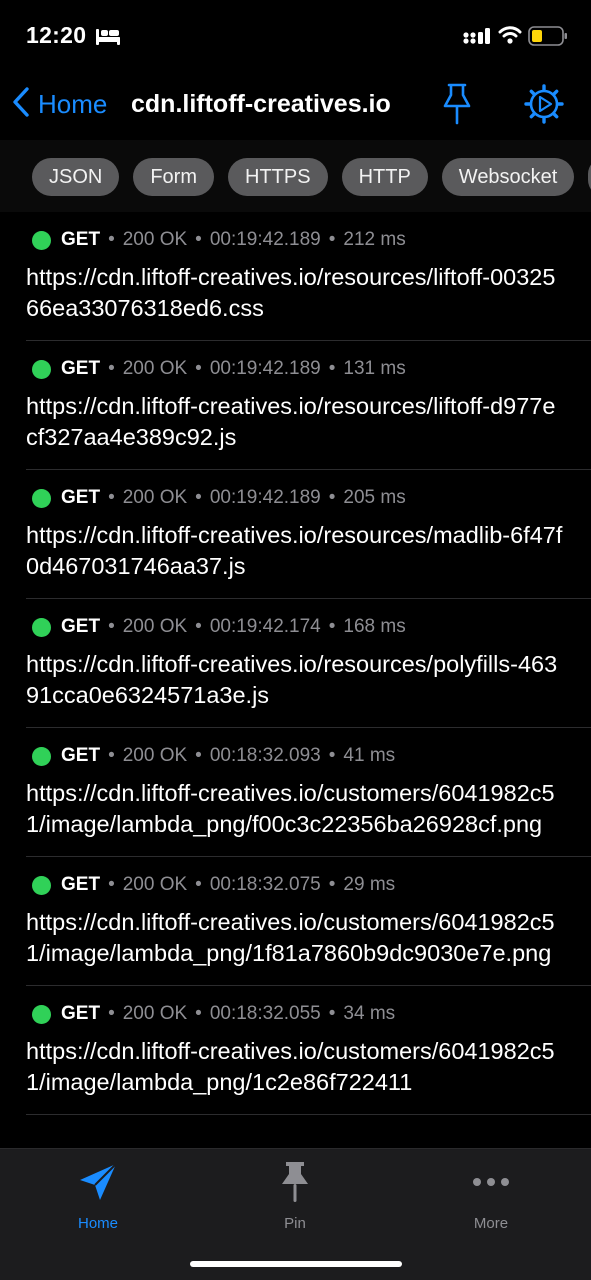  I want to click on status-time: 12:20, so click(56, 35).